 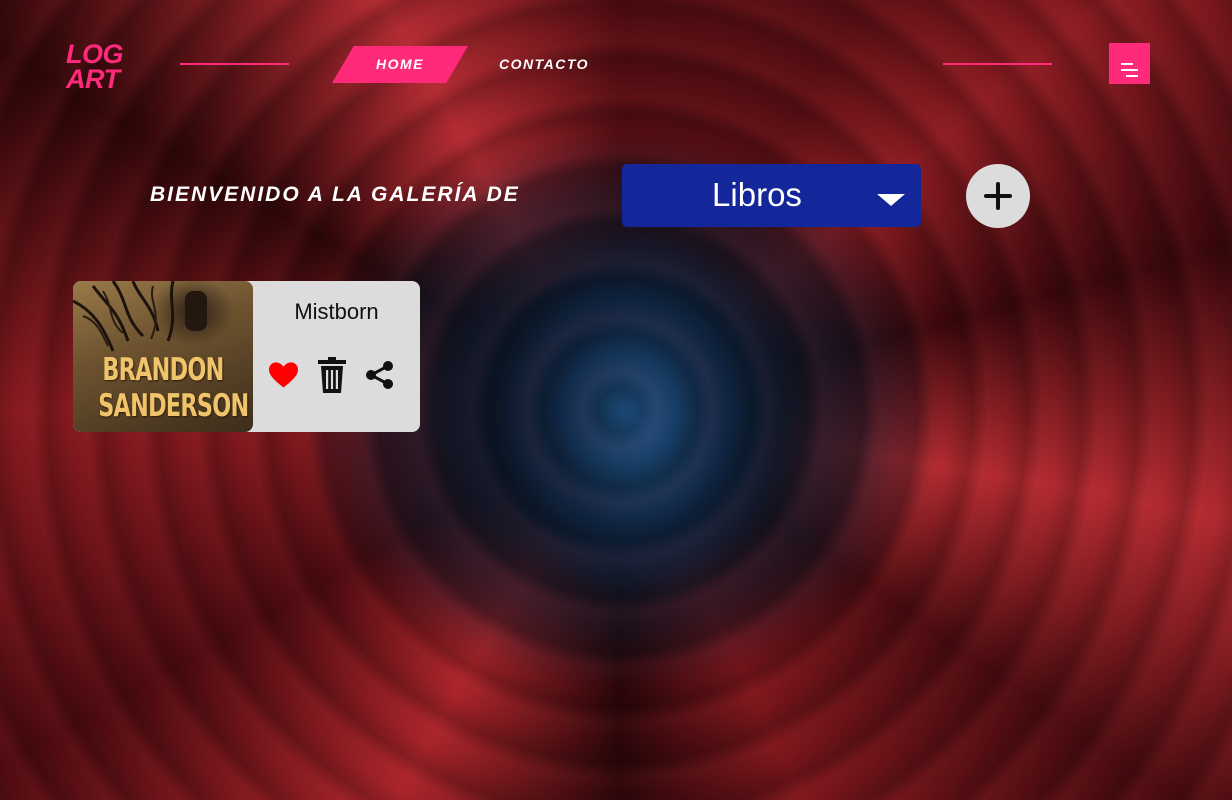 What do you see at coordinates (544, 64) in the screenshot?
I see `nav-contacto-link: CONTACTO` at bounding box center [544, 64].